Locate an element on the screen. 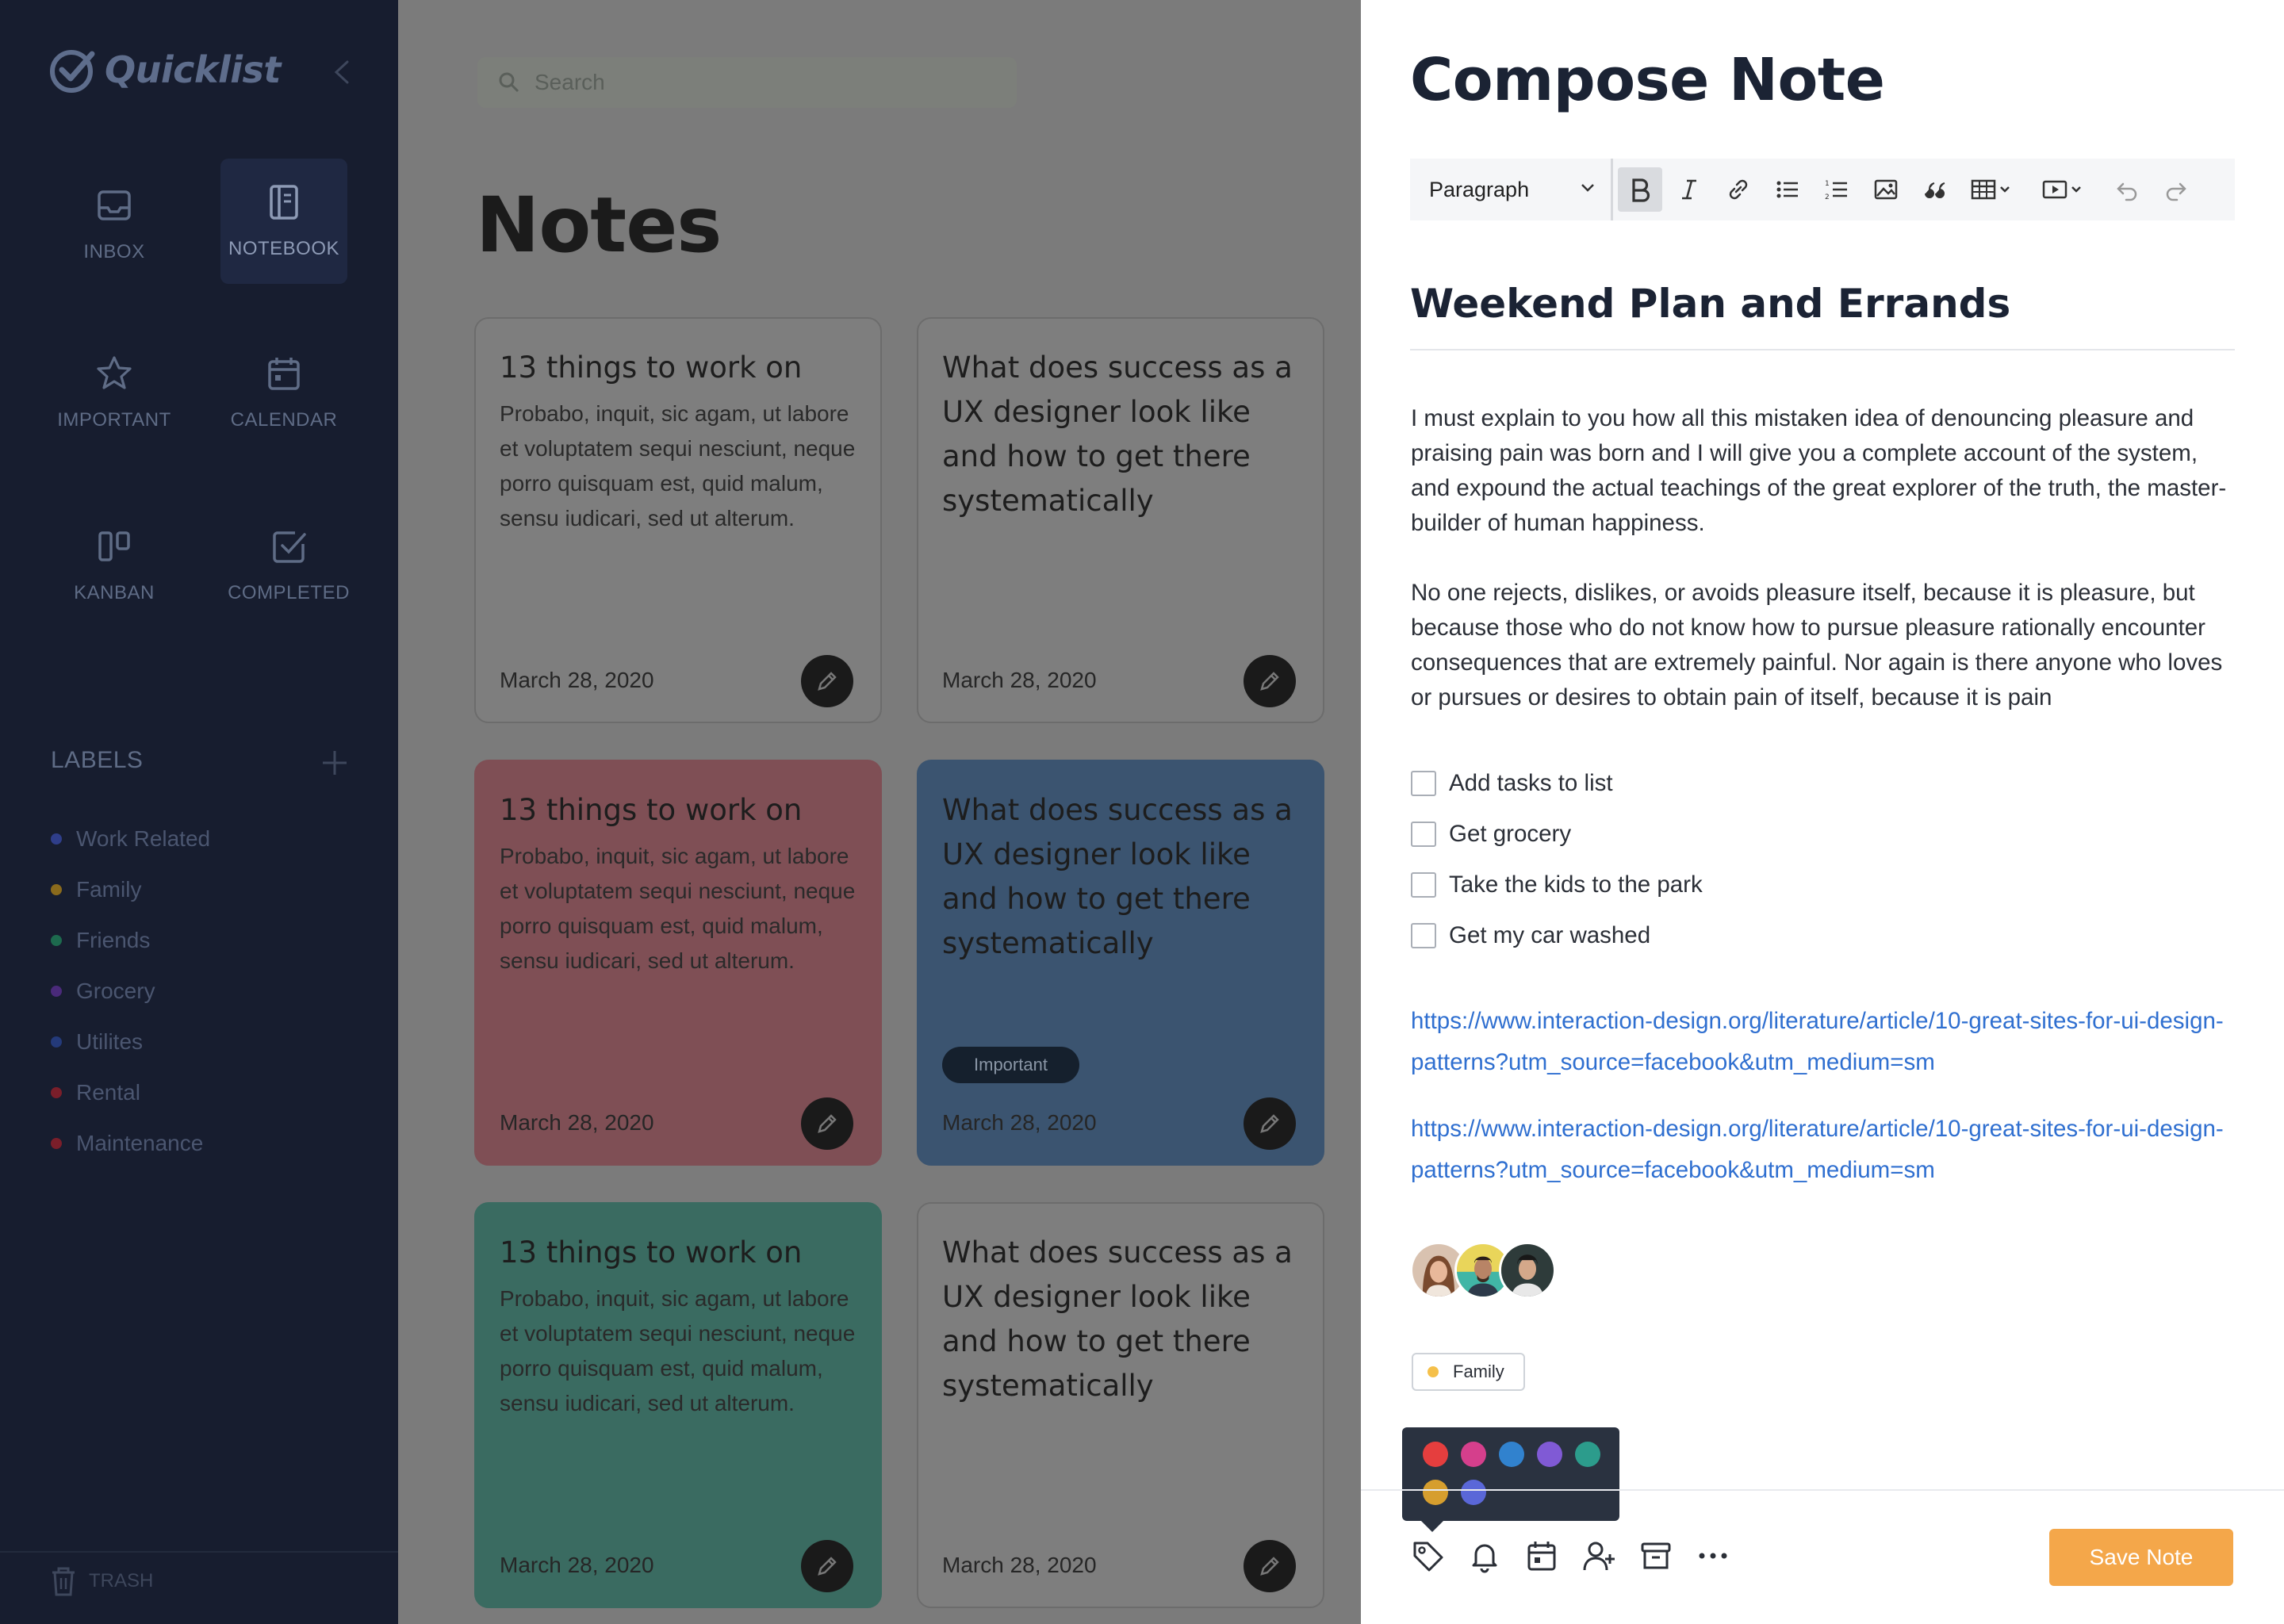 The image size is (2284, 1624). kanban-icon is located at coordinates (114, 546).